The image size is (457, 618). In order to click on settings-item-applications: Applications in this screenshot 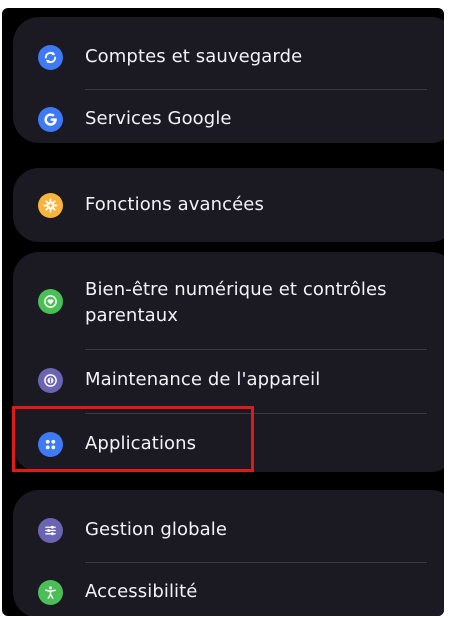, I will do `click(228, 444)`.